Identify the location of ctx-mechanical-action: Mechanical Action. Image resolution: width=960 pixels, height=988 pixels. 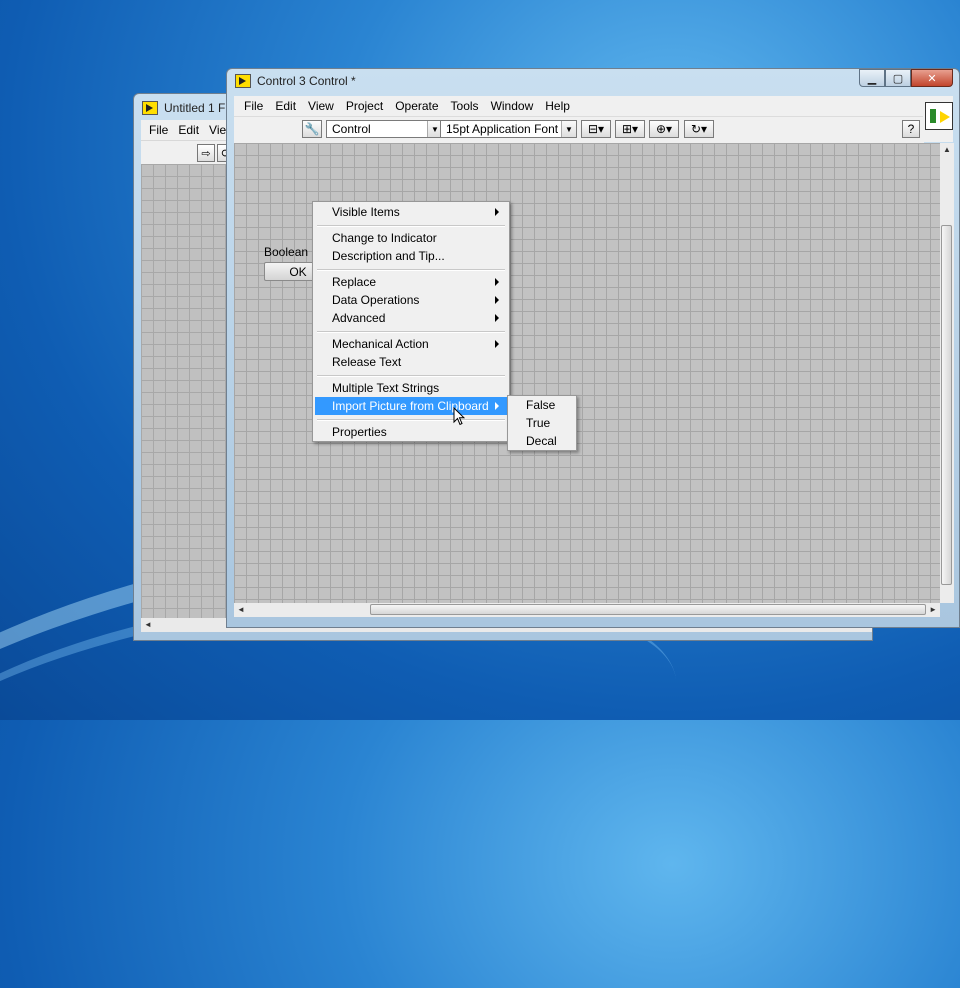
(411, 344).